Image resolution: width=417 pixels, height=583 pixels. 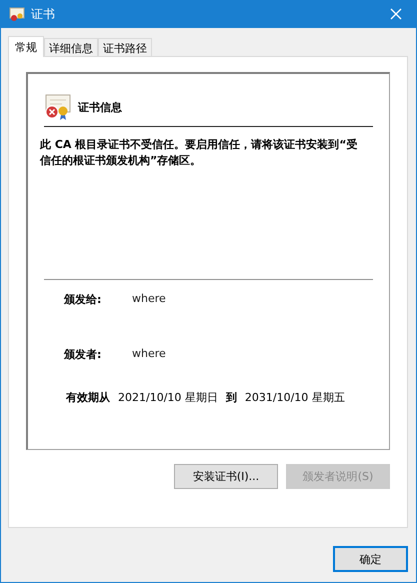 I want to click on tab: 常规, so click(x=26, y=46).